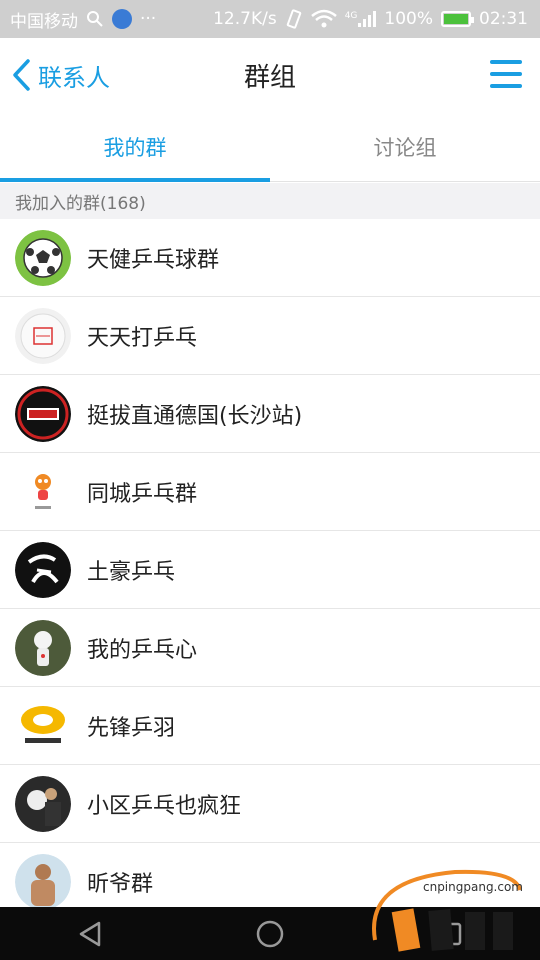 Image resolution: width=540 pixels, height=960 pixels. I want to click on more-icon: ···, so click(148, 19).